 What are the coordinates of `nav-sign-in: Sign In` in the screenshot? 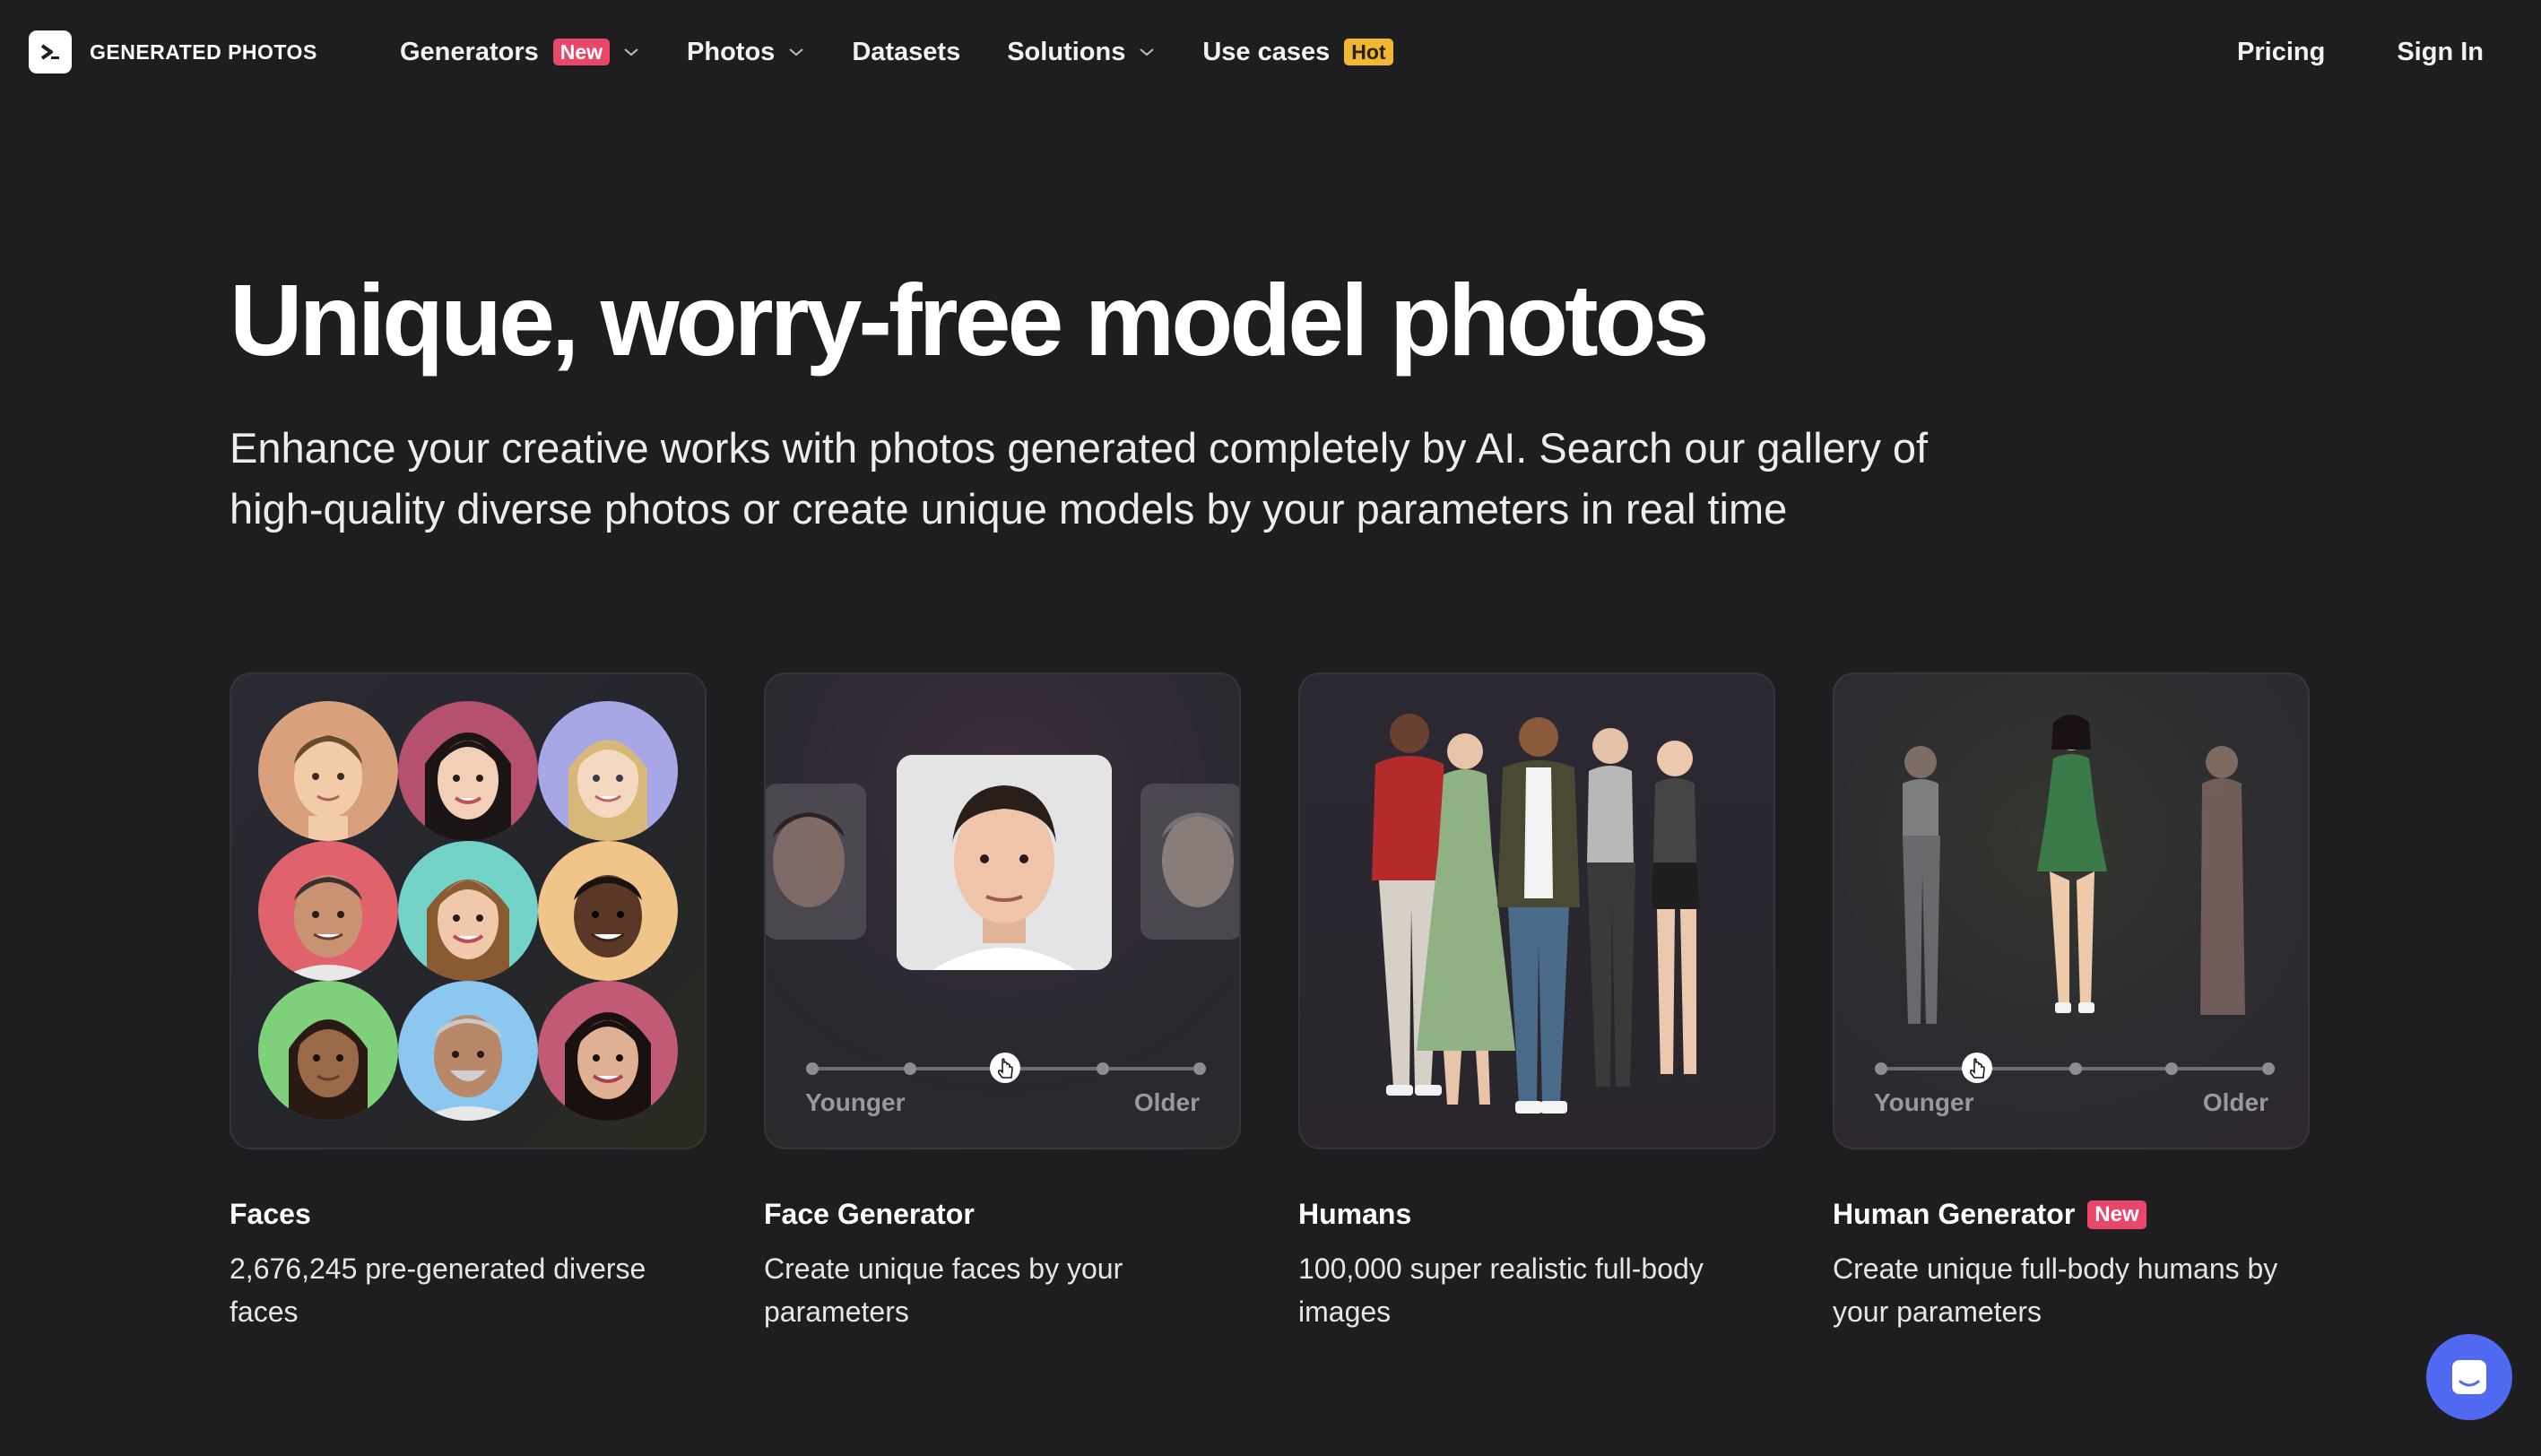 It's located at (2441, 52).